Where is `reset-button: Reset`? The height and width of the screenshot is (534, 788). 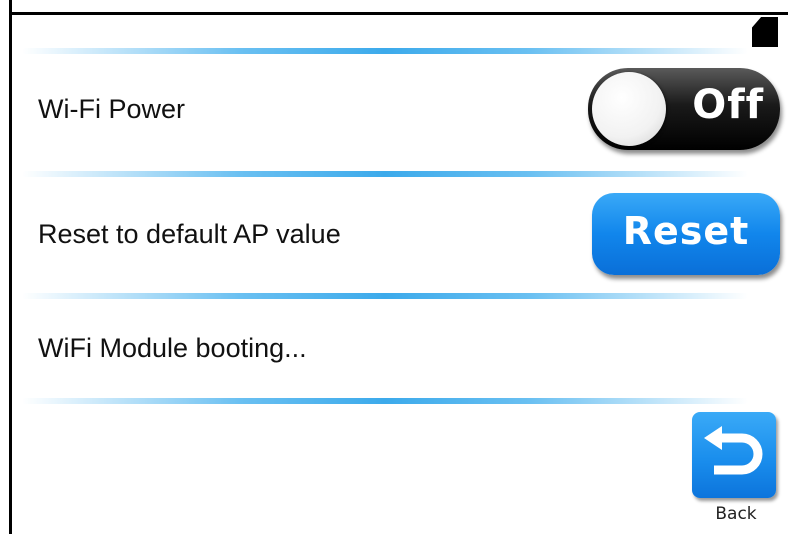
reset-button: Reset is located at coordinates (686, 234).